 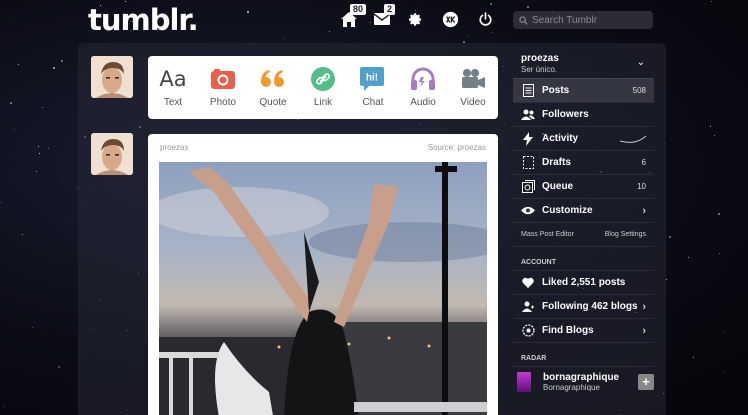 I want to click on post-type-label: Photo, so click(x=223, y=102).